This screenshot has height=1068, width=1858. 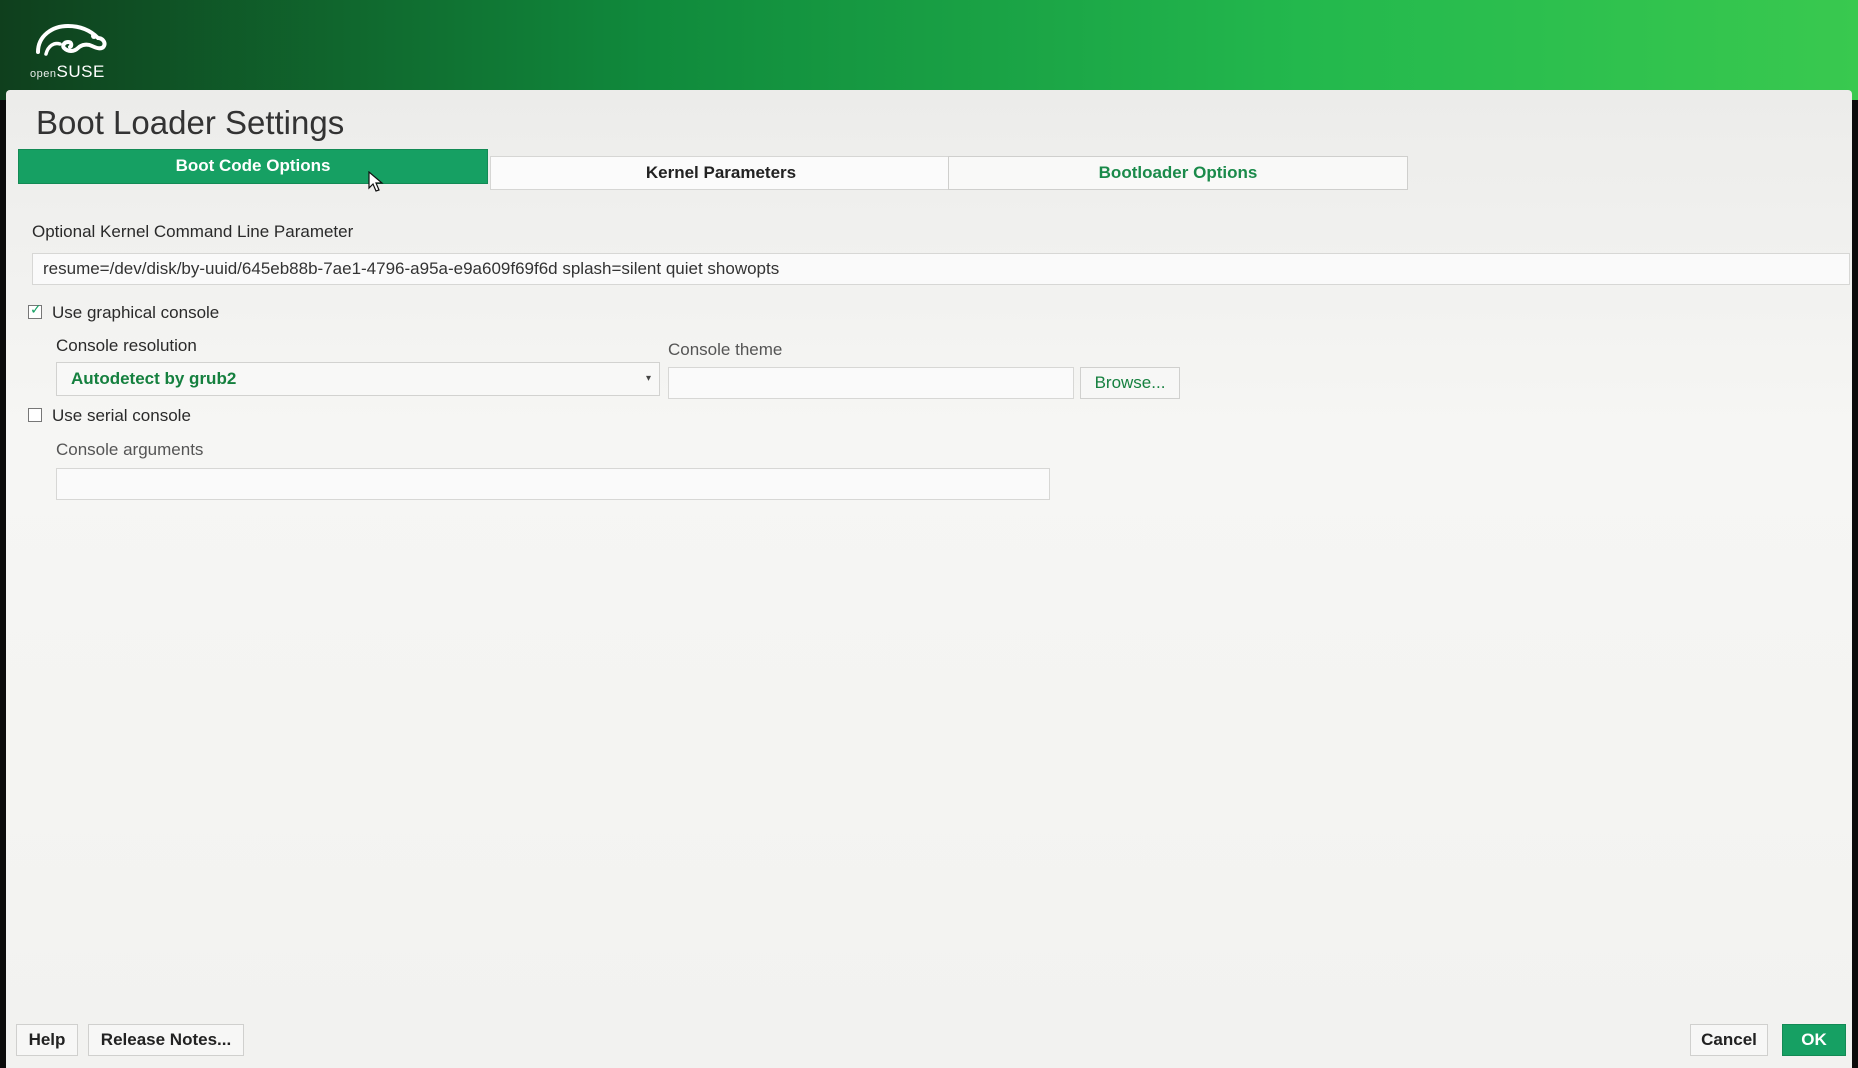 What do you see at coordinates (71, 39) in the screenshot?
I see `chameleon-icon` at bounding box center [71, 39].